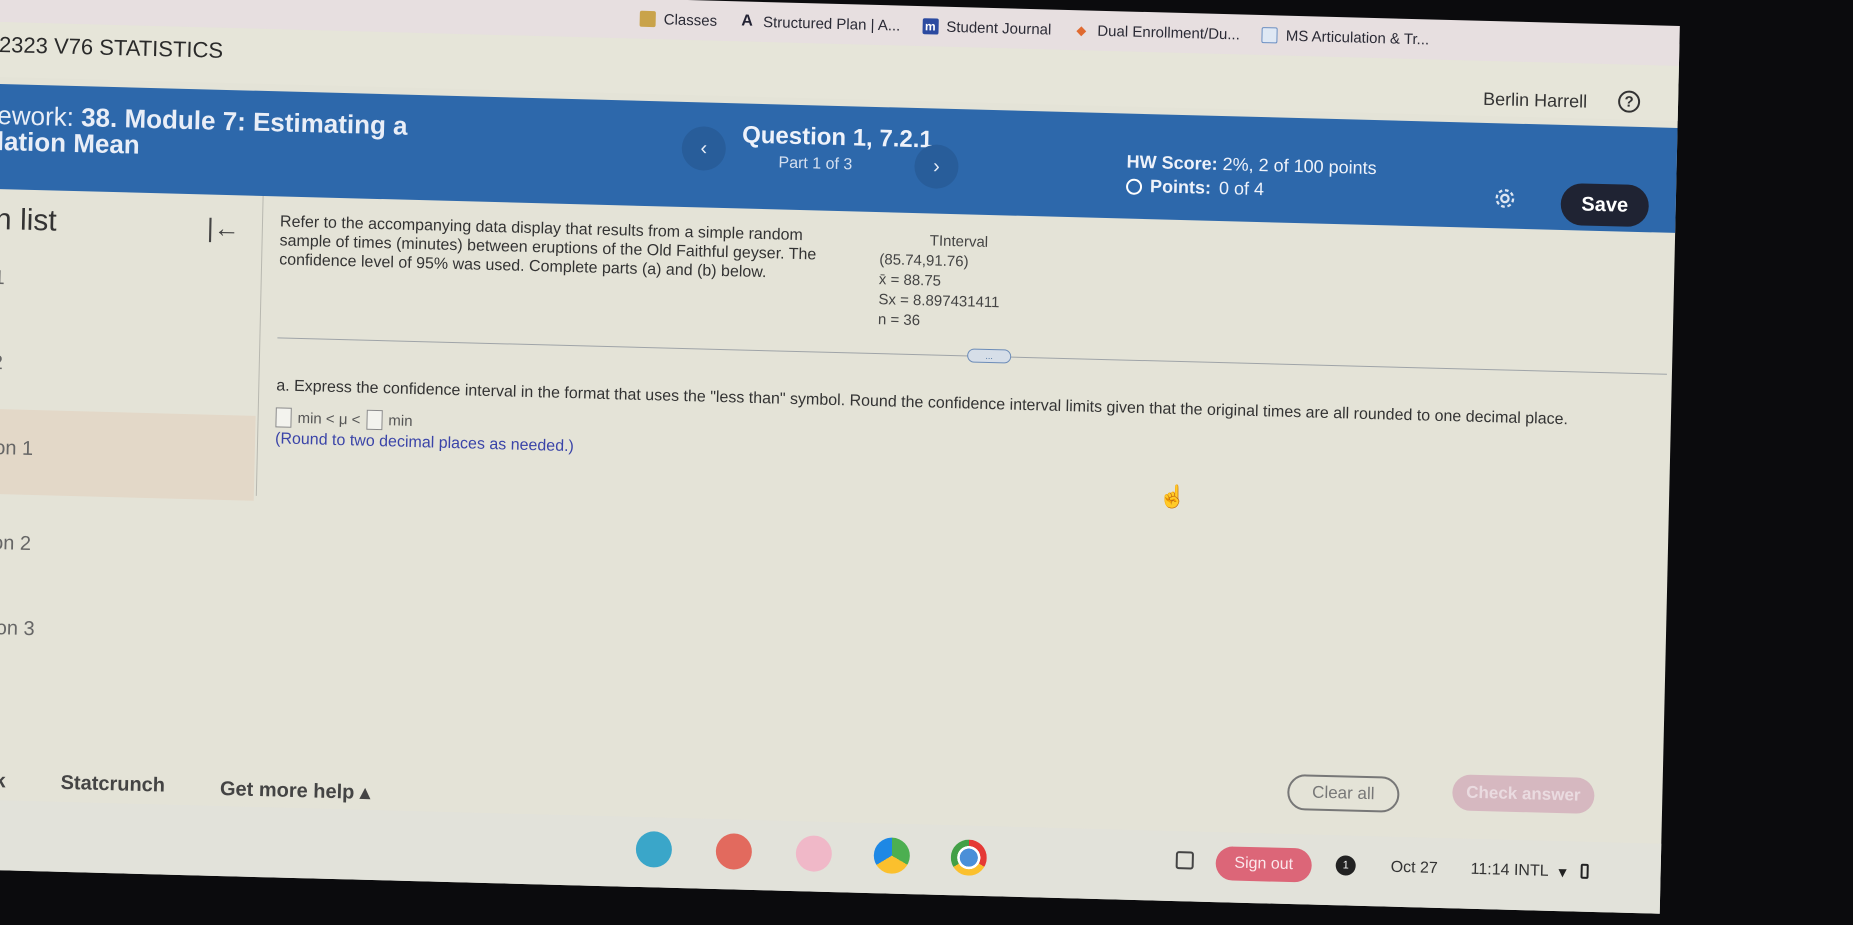 The width and height of the screenshot is (1853, 925). I want to click on question-list-title: n list, so click(29, 220).